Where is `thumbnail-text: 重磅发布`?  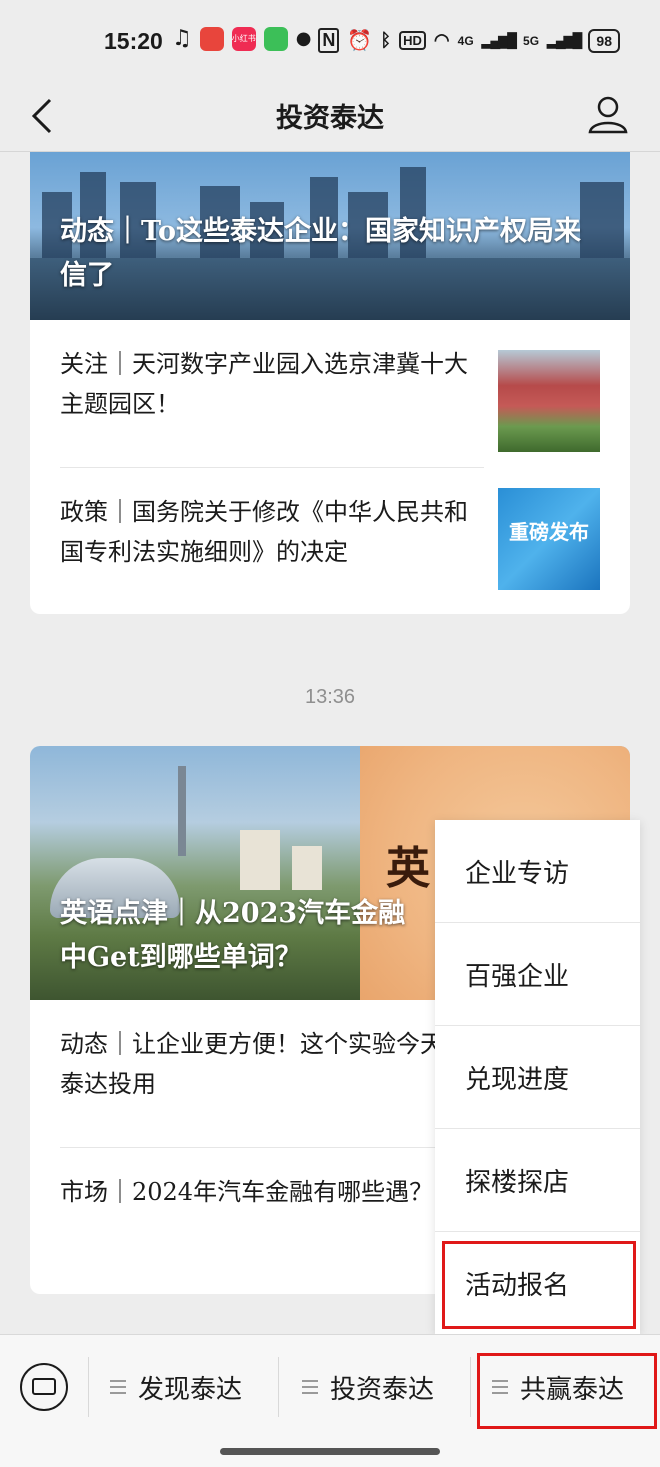
thumbnail-text: 重磅发布 is located at coordinates (549, 532).